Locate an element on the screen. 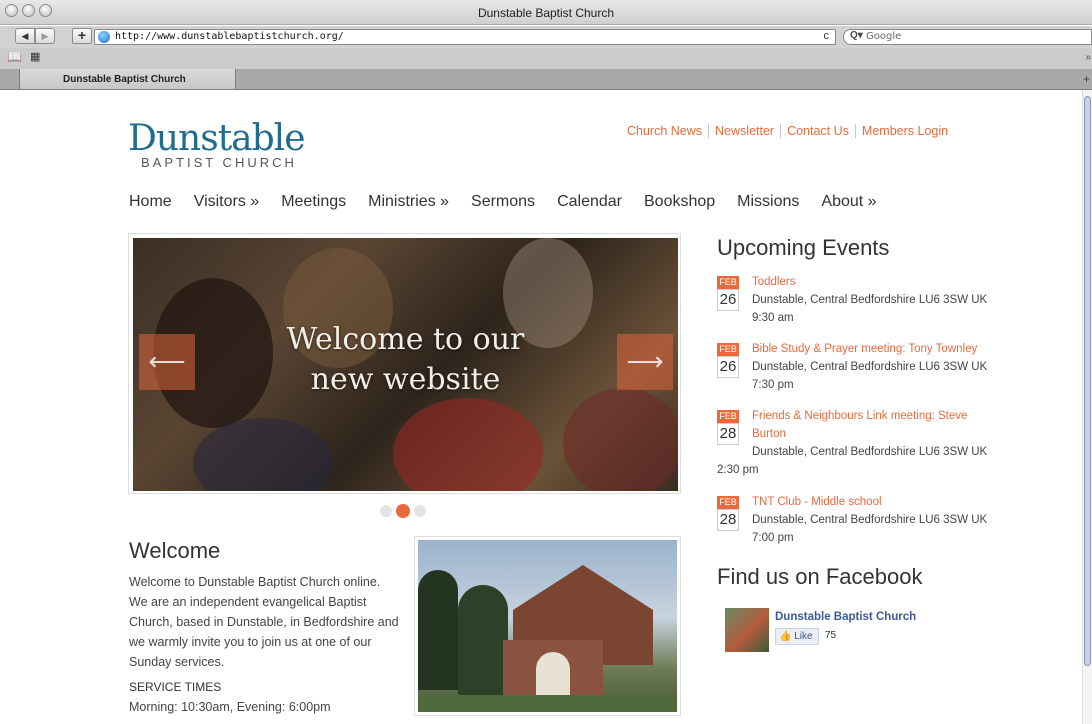  event-time: 7:00 pm is located at coordinates (773, 538).